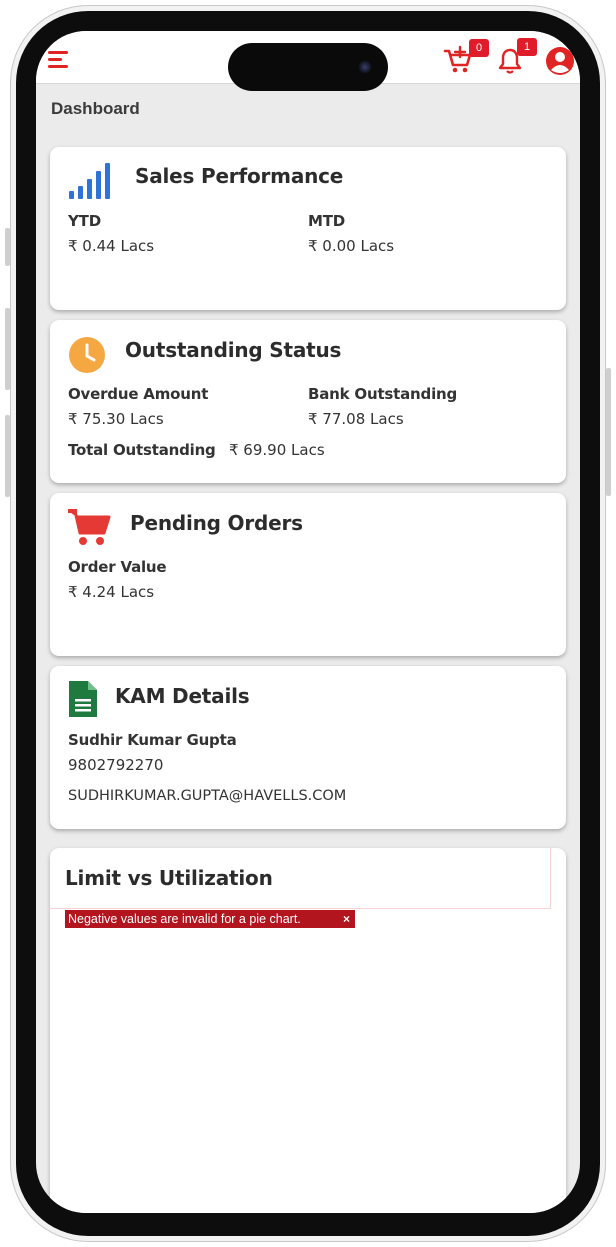  Describe the element at coordinates (517, 58) in the screenshot. I see `notifications-button: 1` at that location.